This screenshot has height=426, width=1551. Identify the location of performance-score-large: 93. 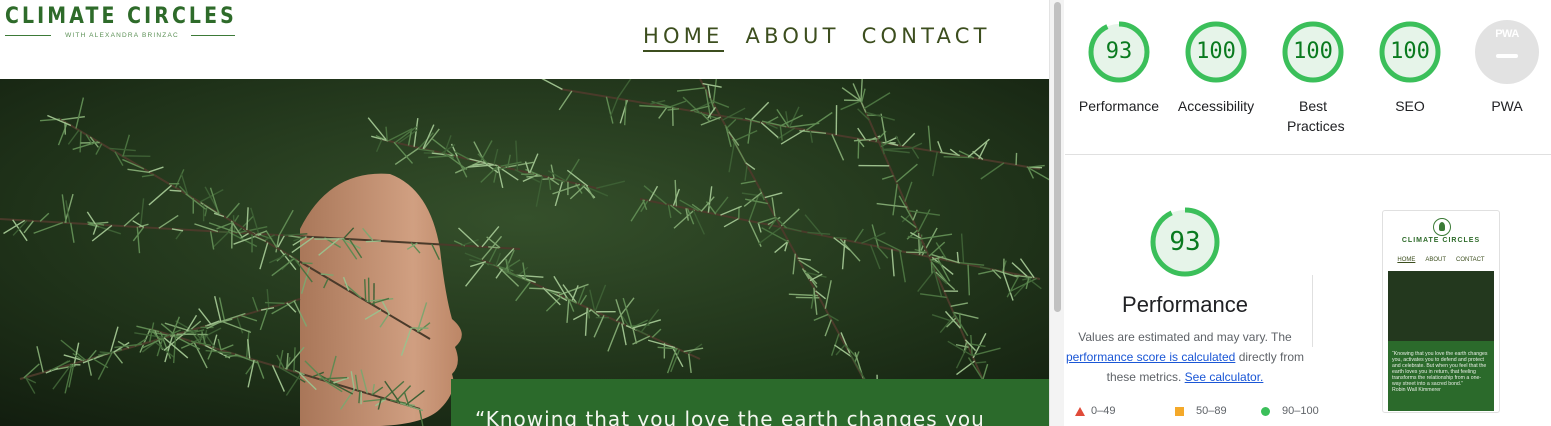
(1185, 242).